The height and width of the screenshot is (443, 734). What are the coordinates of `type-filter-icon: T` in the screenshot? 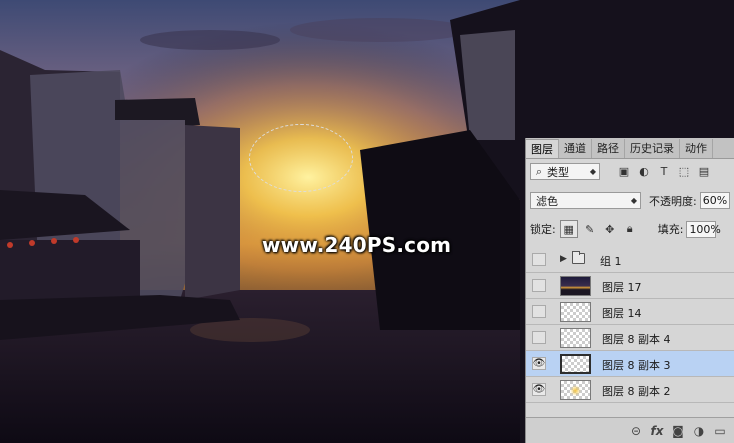 It's located at (664, 172).